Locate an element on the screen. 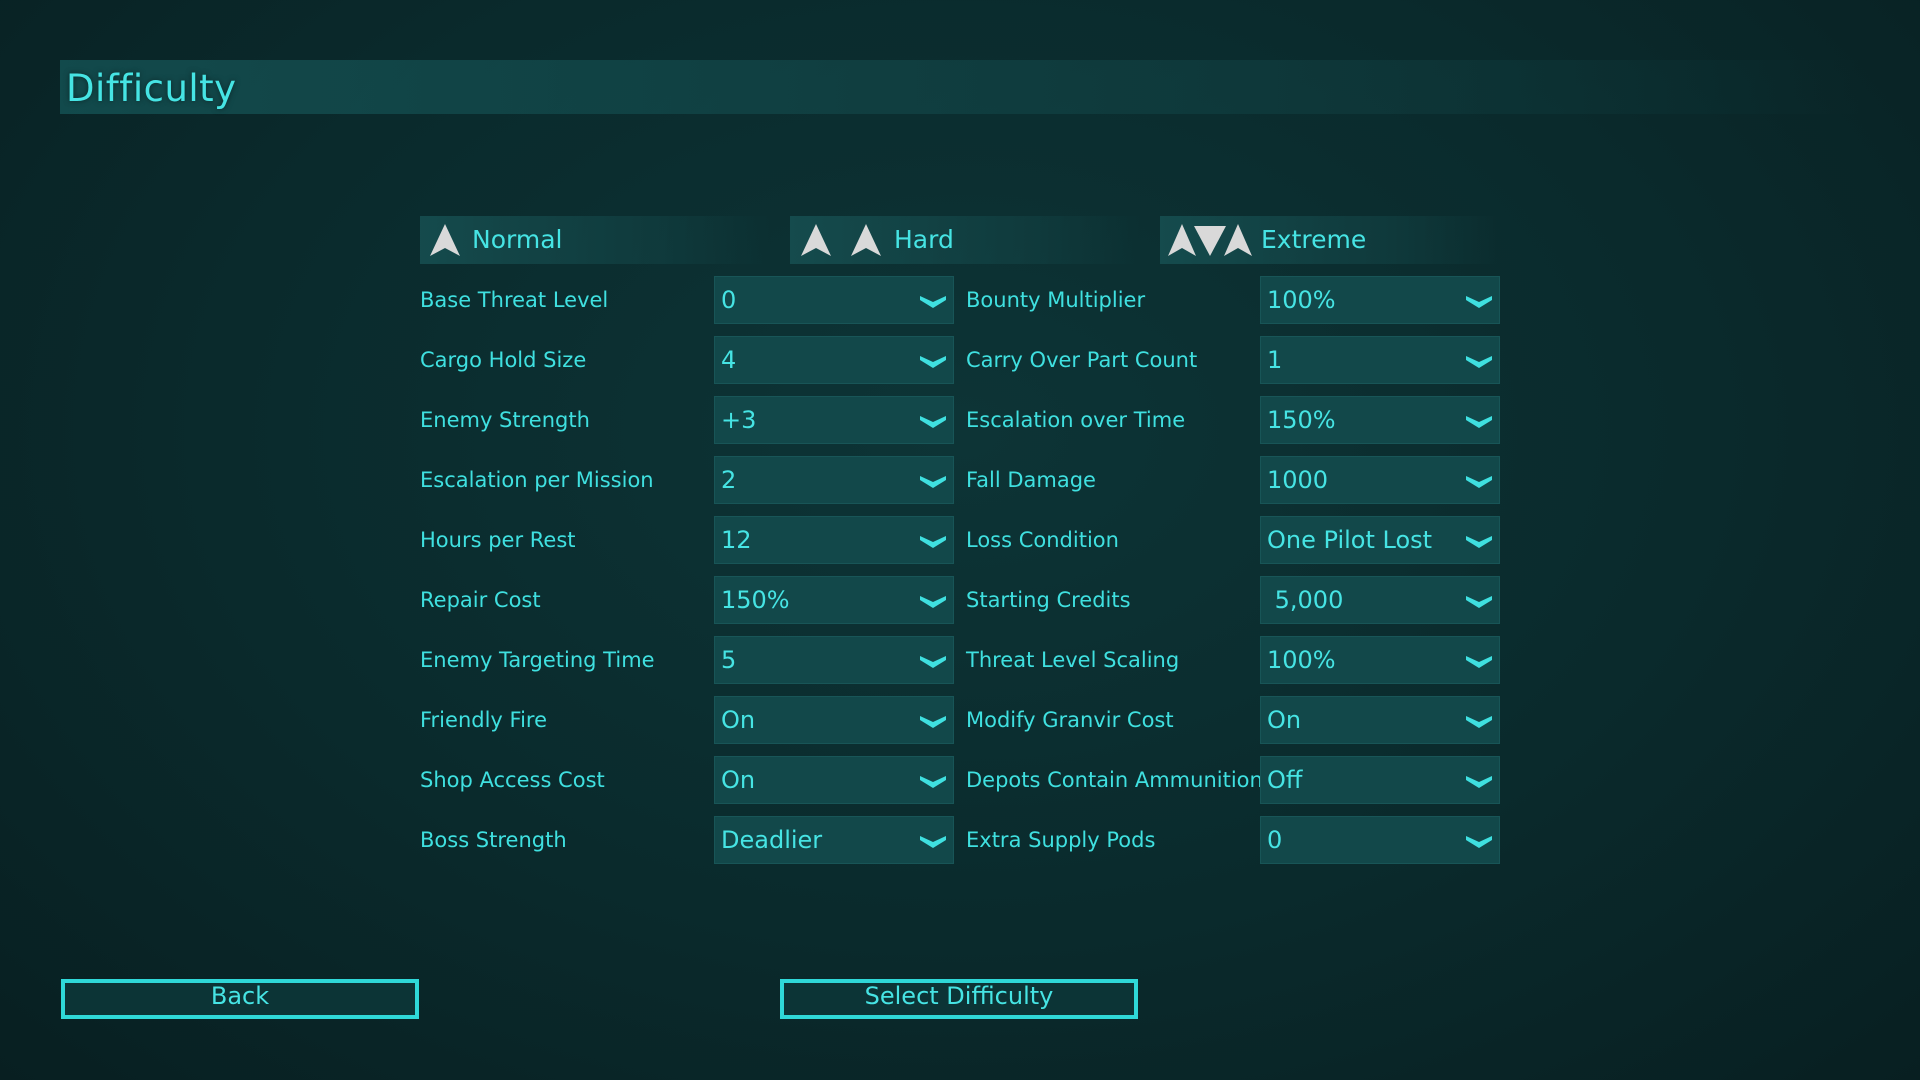 The width and height of the screenshot is (1920, 1080). setting-label: Extra Supply Pods is located at coordinates (1061, 840).